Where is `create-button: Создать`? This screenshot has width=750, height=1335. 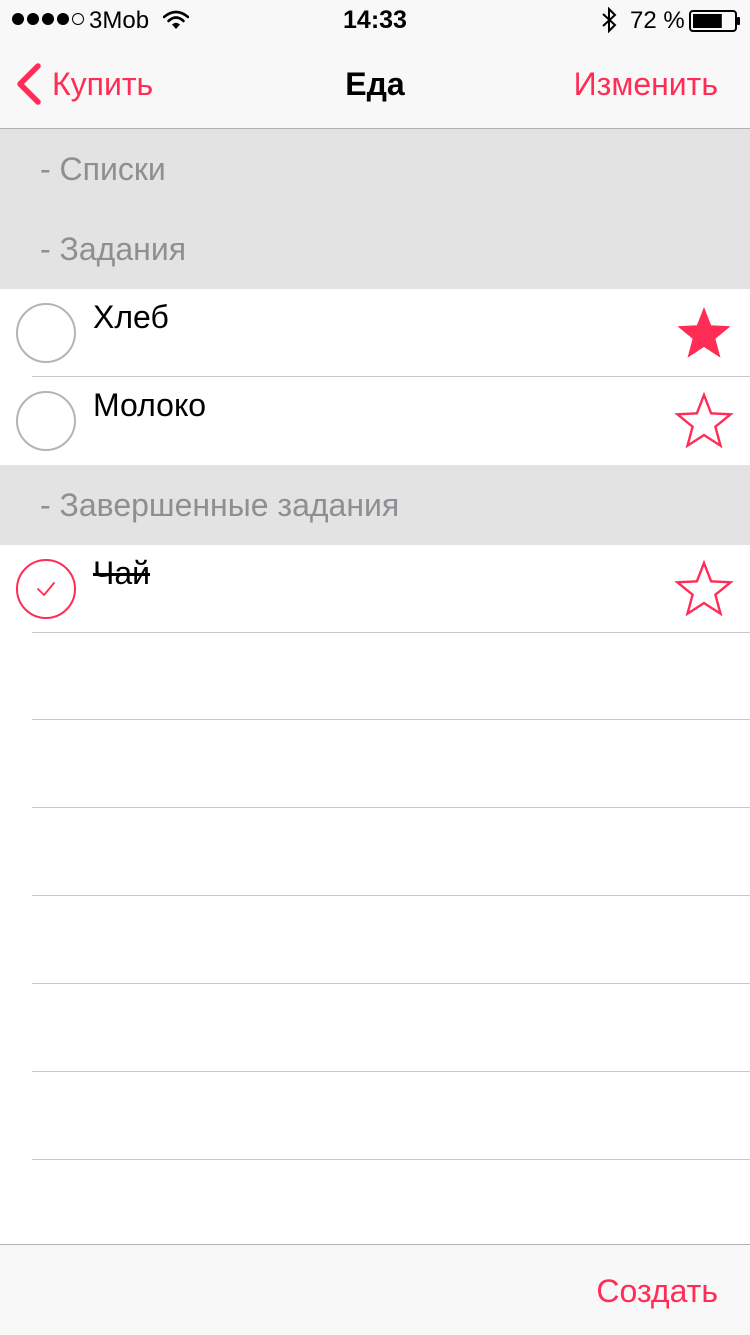 create-button: Создать is located at coordinates (657, 1291).